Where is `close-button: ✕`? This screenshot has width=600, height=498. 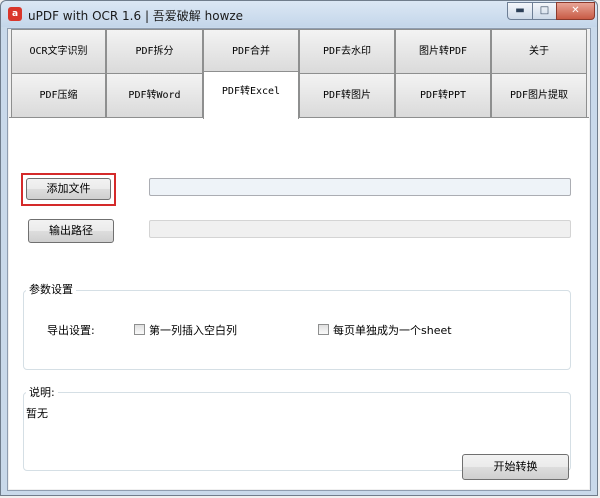 close-button: ✕ is located at coordinates (575, 11).